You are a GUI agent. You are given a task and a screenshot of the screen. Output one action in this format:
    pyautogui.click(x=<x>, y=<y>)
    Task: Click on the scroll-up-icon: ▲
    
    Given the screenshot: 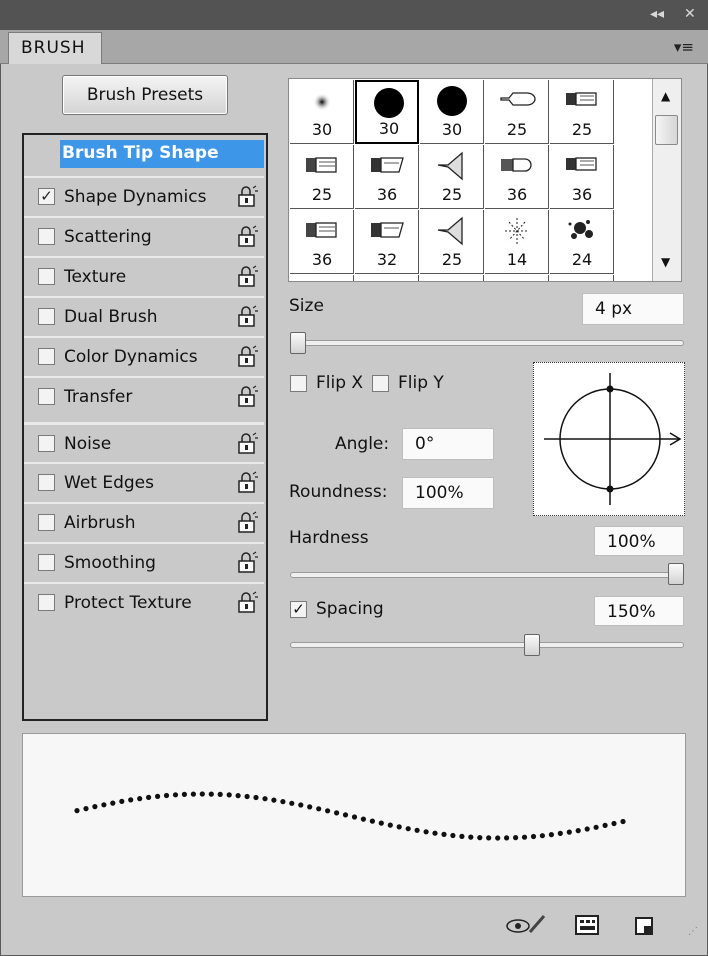 What is the action you would take?
    pyautogui.click(x=665, y=96)
    